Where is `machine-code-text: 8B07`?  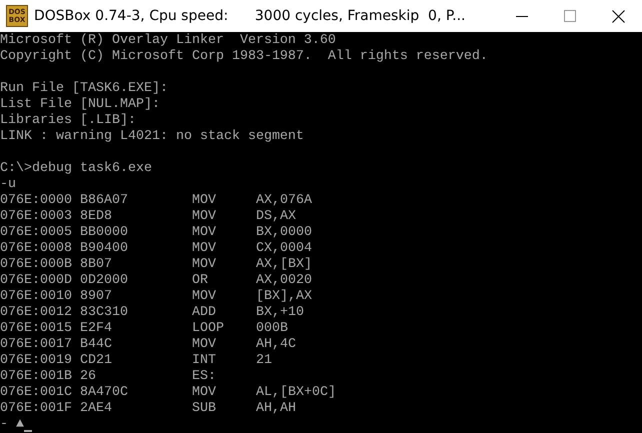 machine-code-text: 8B07 is located at coordinates (96, 265).